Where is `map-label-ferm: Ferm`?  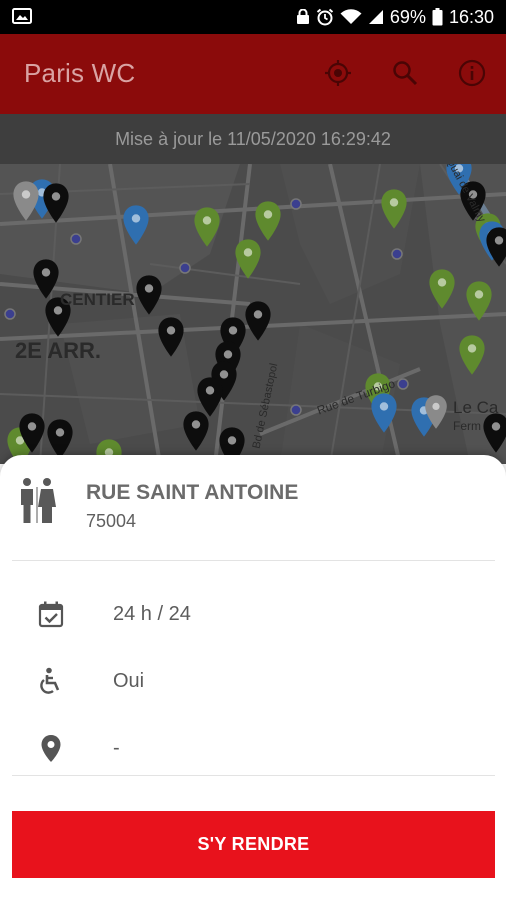
map-label-ferm: Ferm is located at coordinates (467, 426).